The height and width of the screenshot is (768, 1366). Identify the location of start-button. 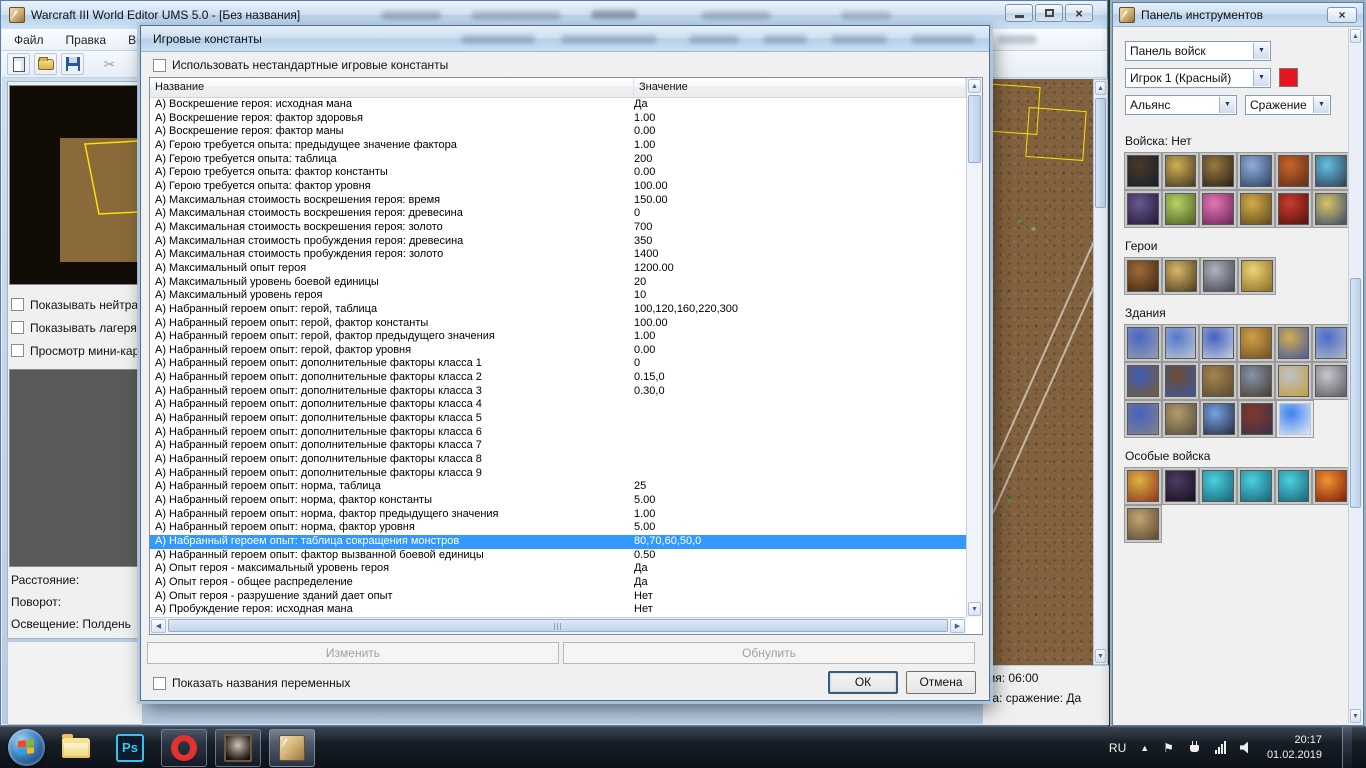
(26, 747).